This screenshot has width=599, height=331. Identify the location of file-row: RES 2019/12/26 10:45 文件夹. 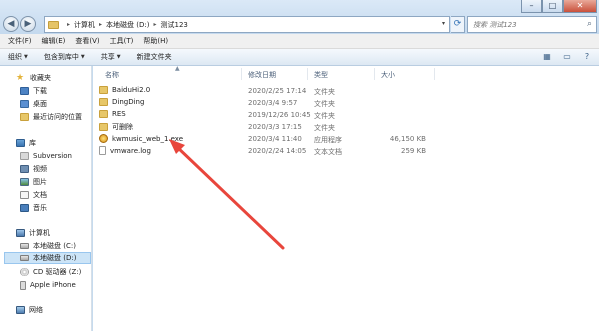
(269, 115).